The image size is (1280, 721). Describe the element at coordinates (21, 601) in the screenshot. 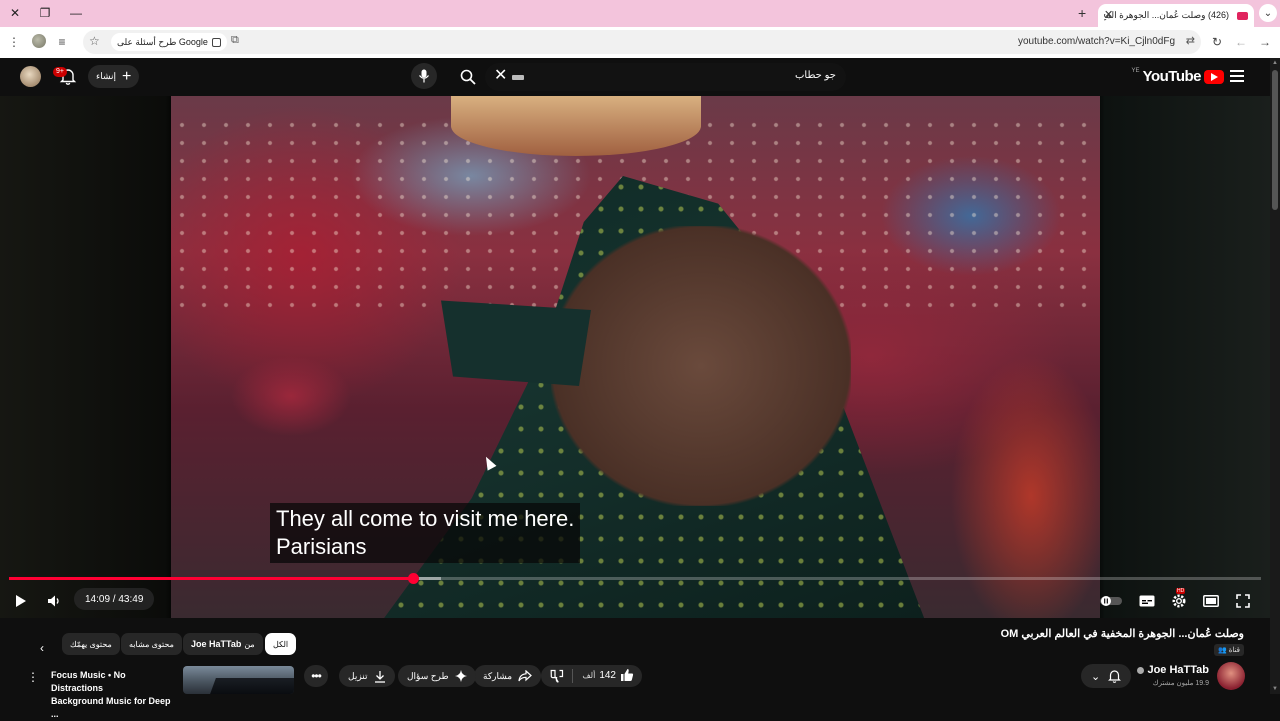

I see `play-button` at that location.